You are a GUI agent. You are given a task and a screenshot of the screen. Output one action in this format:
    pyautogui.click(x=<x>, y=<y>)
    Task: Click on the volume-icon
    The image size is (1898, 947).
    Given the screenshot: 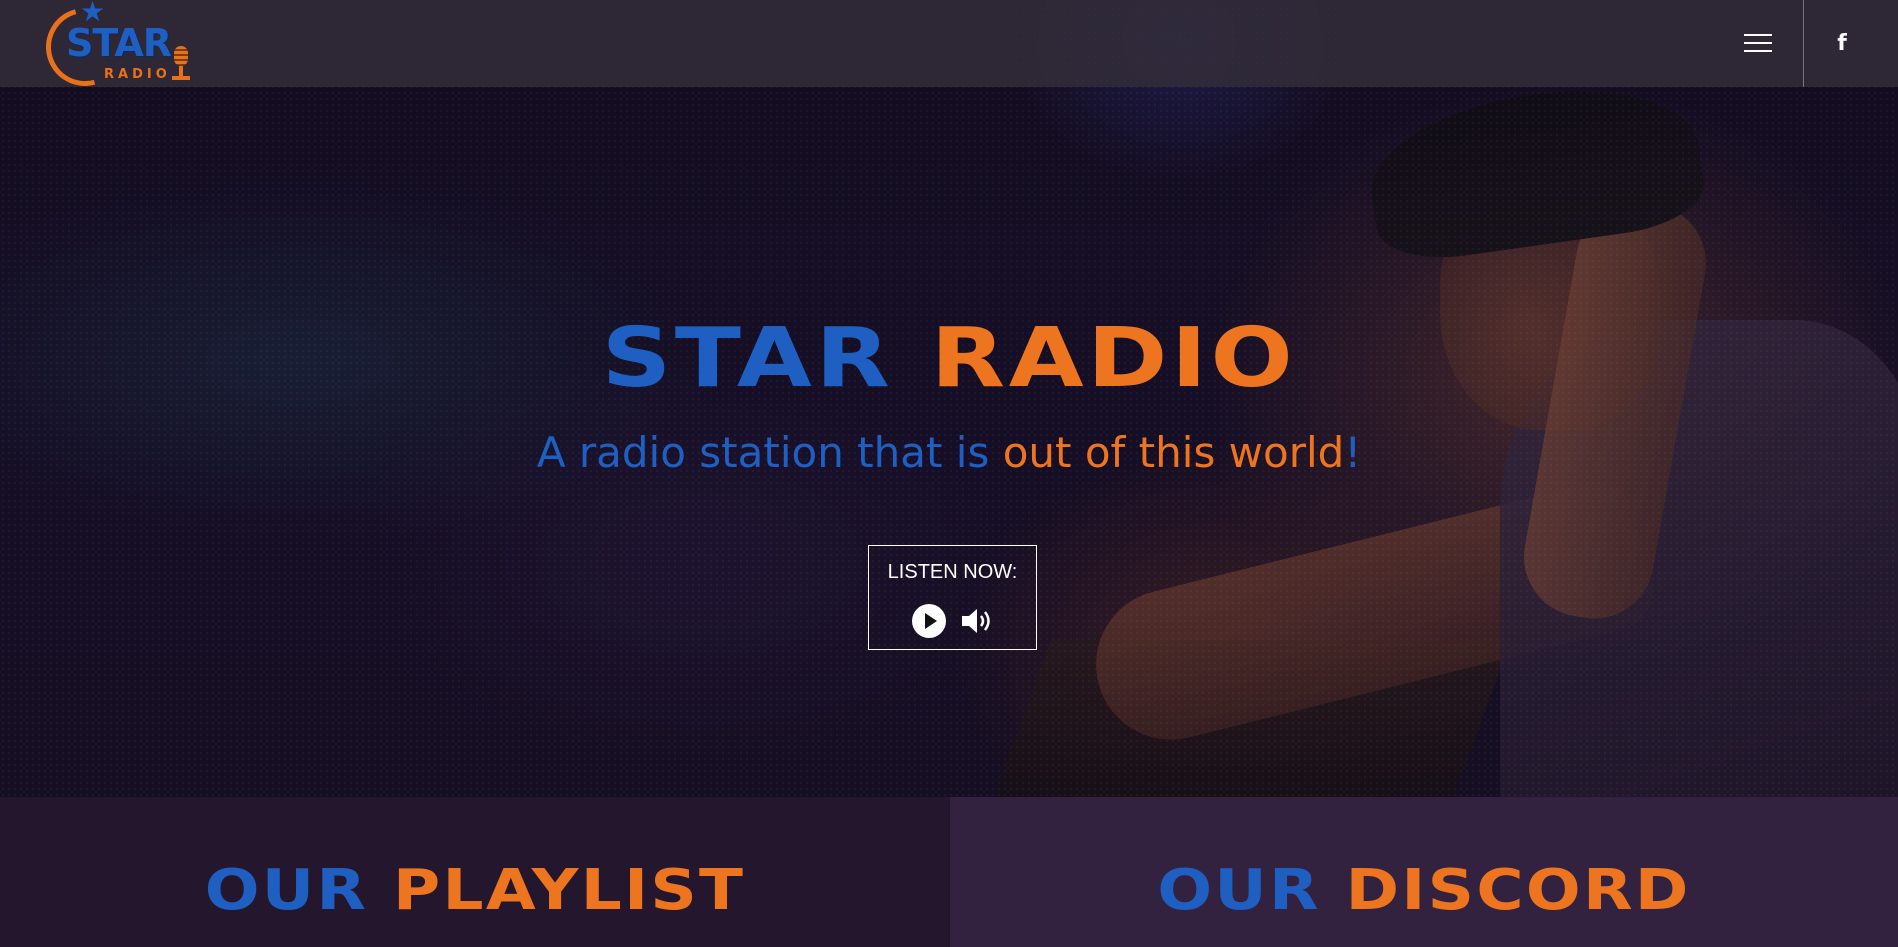 What is the action you would take?
    pyautogui.click(x=977, y=621)
    